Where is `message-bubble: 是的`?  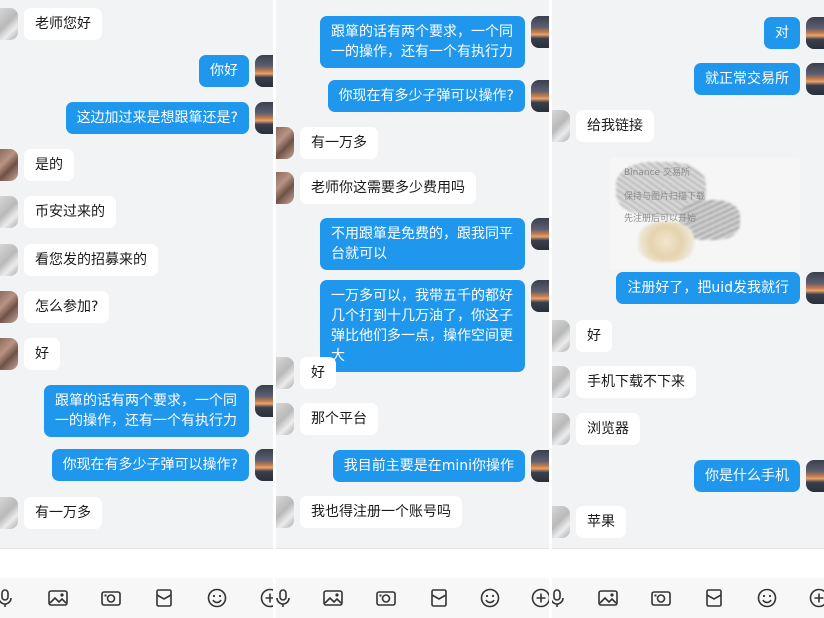
message-bubble: 是的 is located at coordinates (49, 165).